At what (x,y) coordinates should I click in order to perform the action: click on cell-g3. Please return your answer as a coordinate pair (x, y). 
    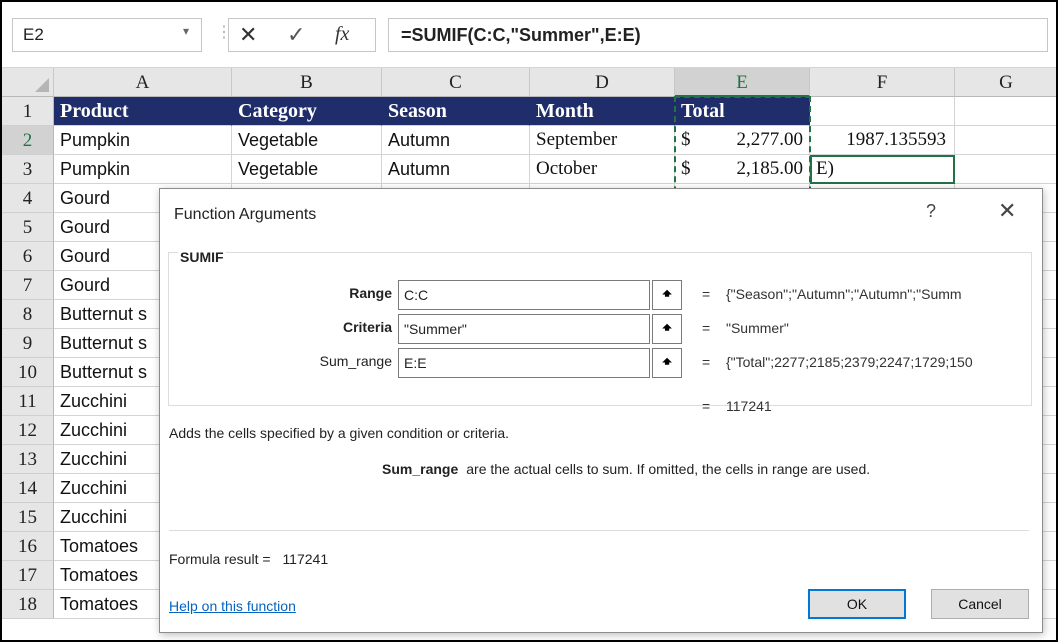
    Looking at the image, I should click on (1005, 169).